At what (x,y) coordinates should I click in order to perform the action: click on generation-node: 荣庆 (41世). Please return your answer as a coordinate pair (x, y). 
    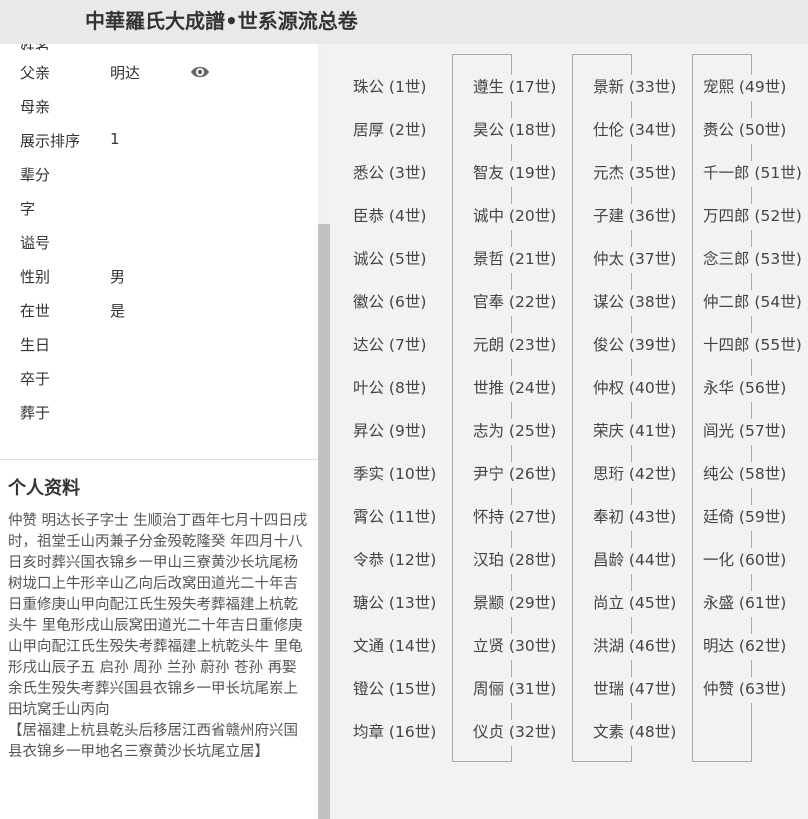
    Looking at the image, I should click on (635, 432).